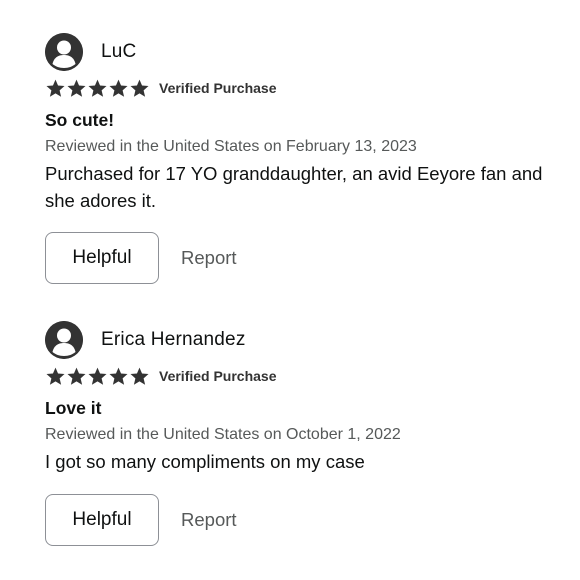 This screenshot has width=580, height=580. I want to click on reviewer-profile: Erica Hernandez, so click(300, 340).